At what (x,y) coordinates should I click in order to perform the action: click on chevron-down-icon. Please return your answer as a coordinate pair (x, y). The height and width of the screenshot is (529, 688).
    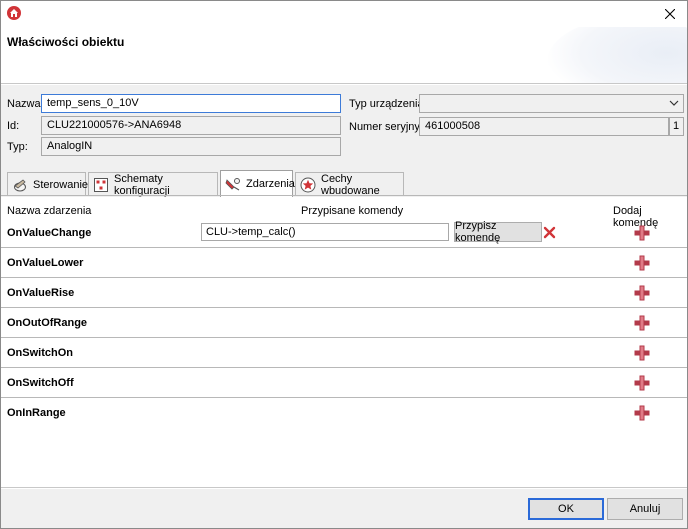
    Looking at the image, I should click on (674, 103).